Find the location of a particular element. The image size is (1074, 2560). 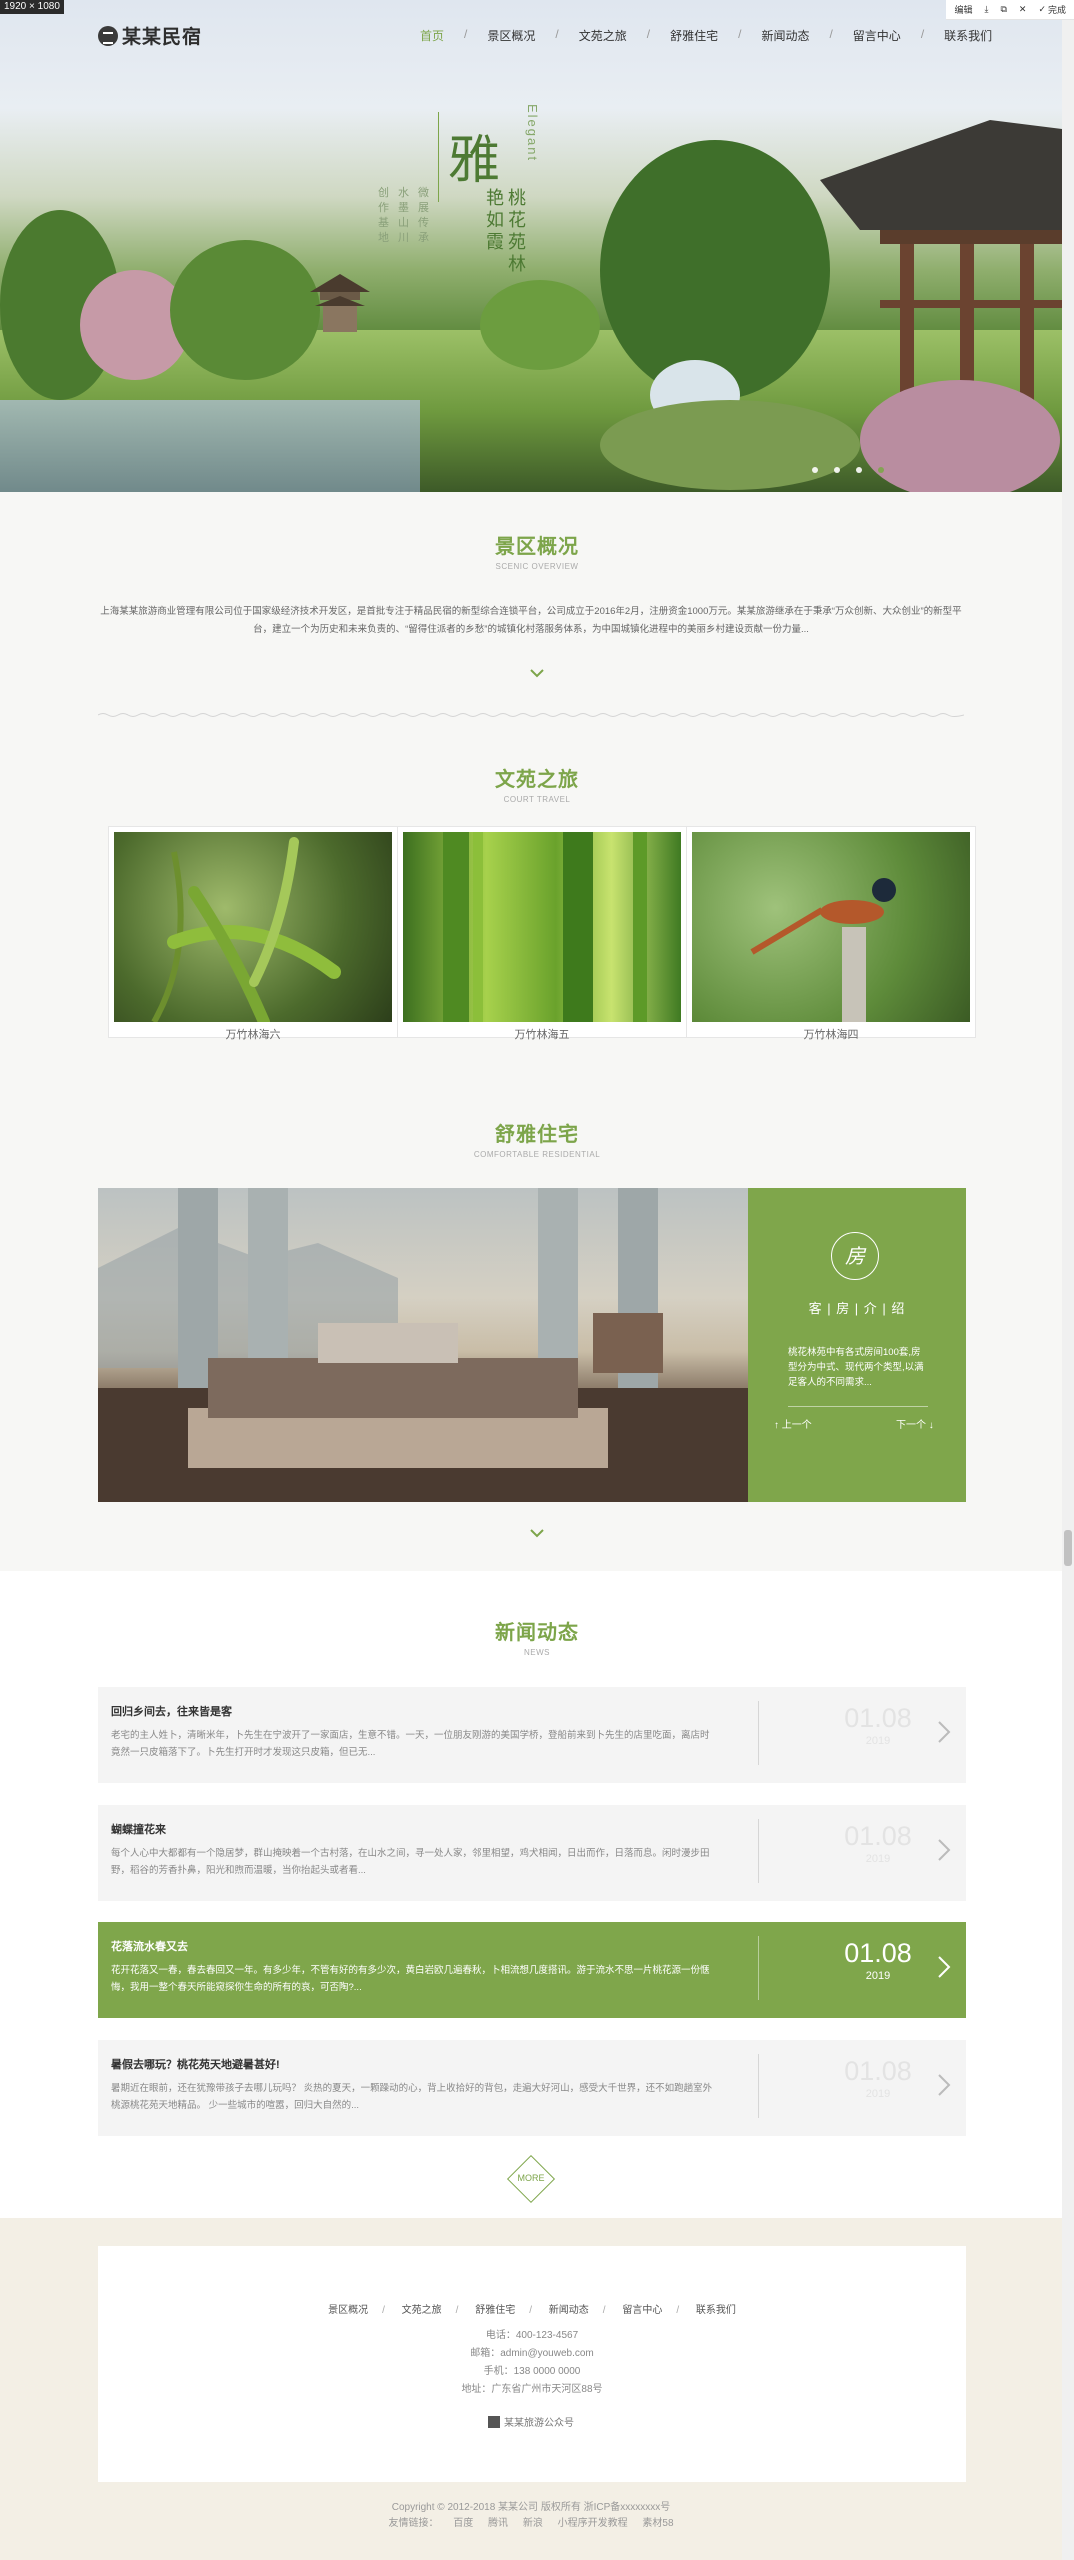

slogan-line is located at coordinates (438, 157).